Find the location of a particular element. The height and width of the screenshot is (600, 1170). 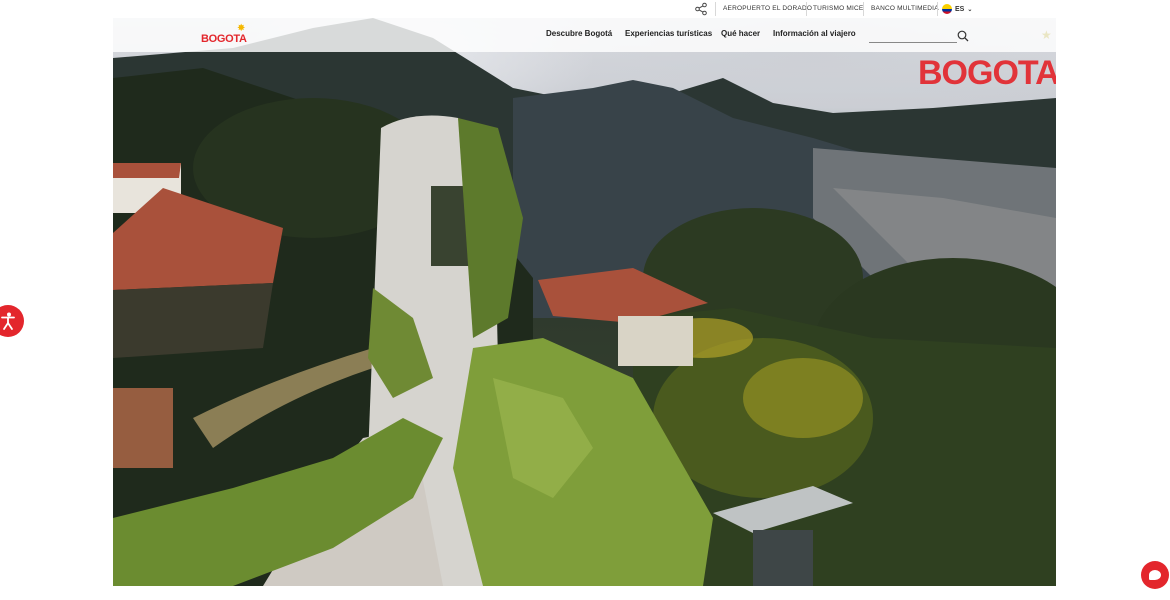

accessibility-button is located at coordinates (12, 321).